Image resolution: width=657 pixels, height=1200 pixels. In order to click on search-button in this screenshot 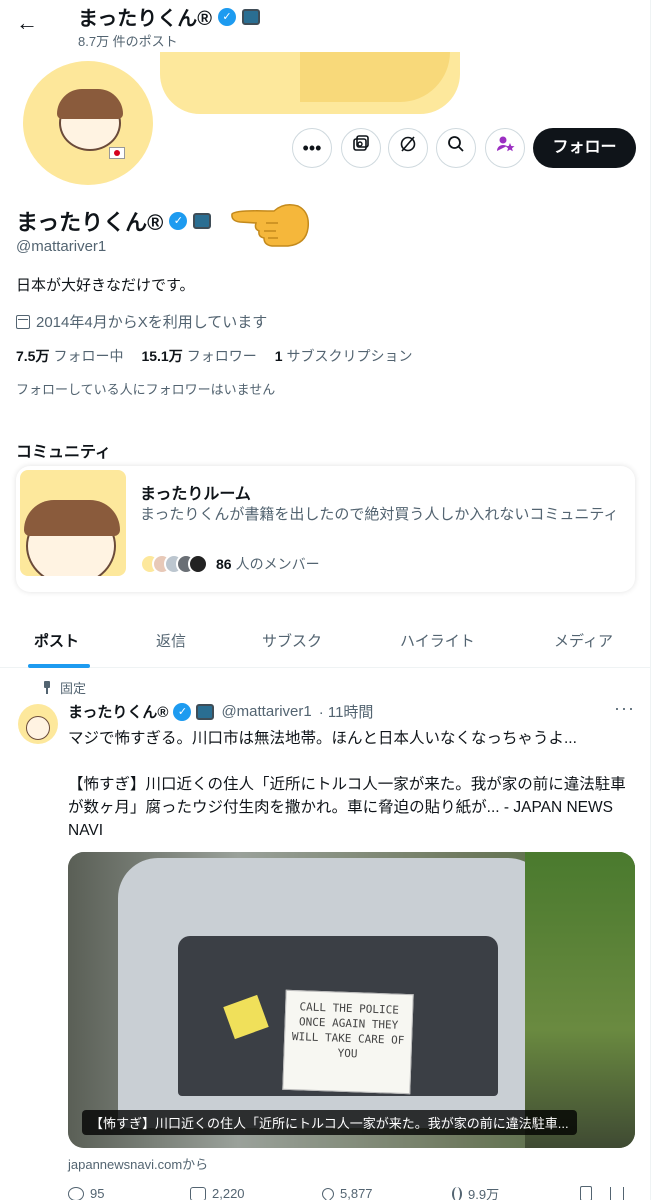, I will do `click(456, 148)`.